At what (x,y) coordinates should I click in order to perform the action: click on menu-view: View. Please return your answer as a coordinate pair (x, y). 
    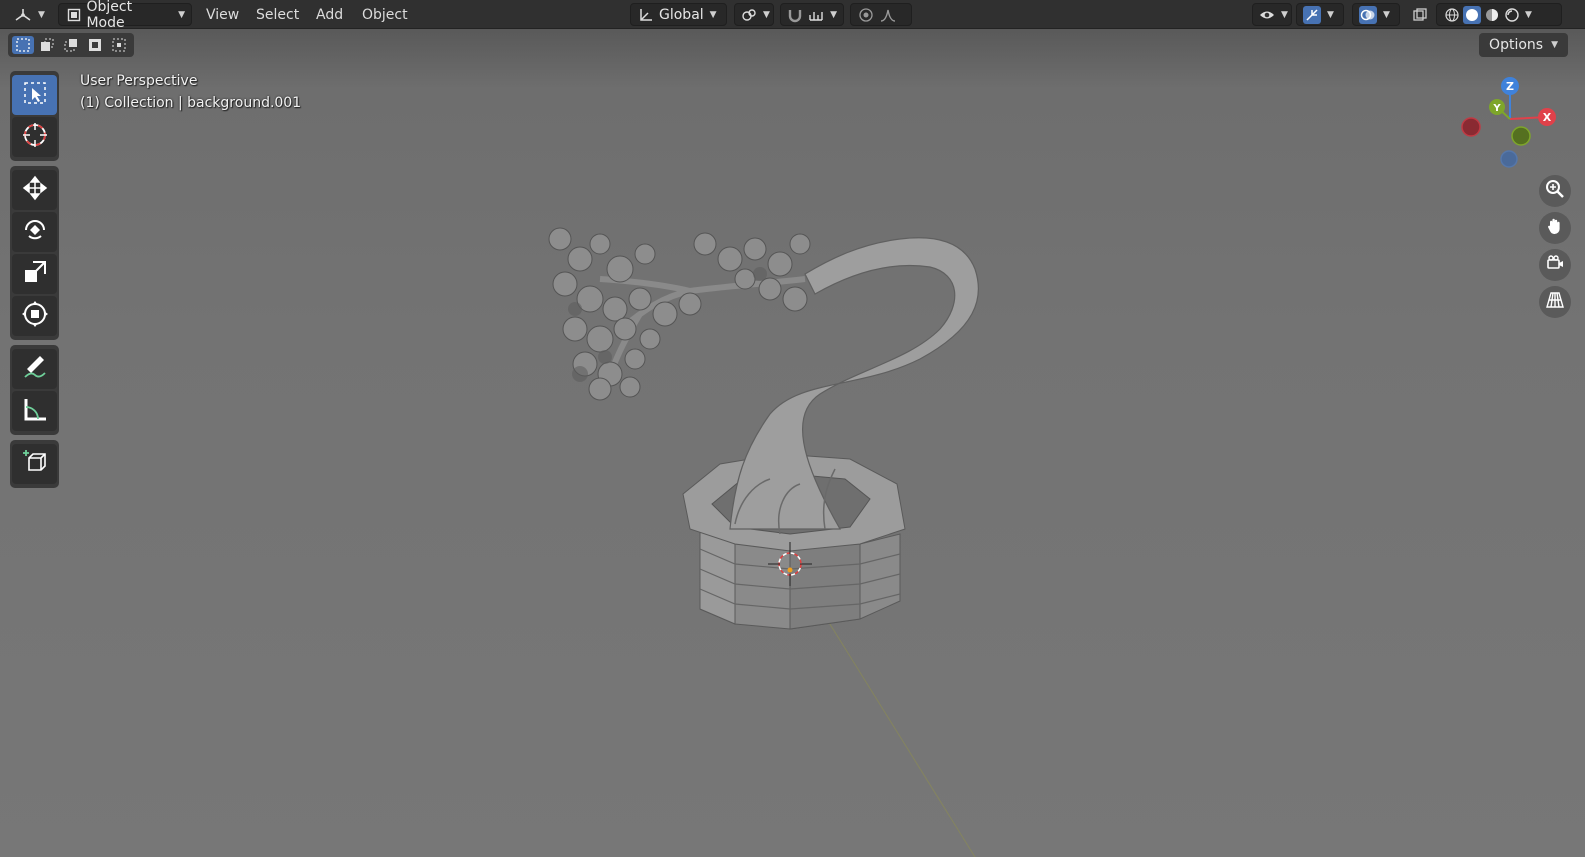
    Looking at the image, I should click on (222, 14).